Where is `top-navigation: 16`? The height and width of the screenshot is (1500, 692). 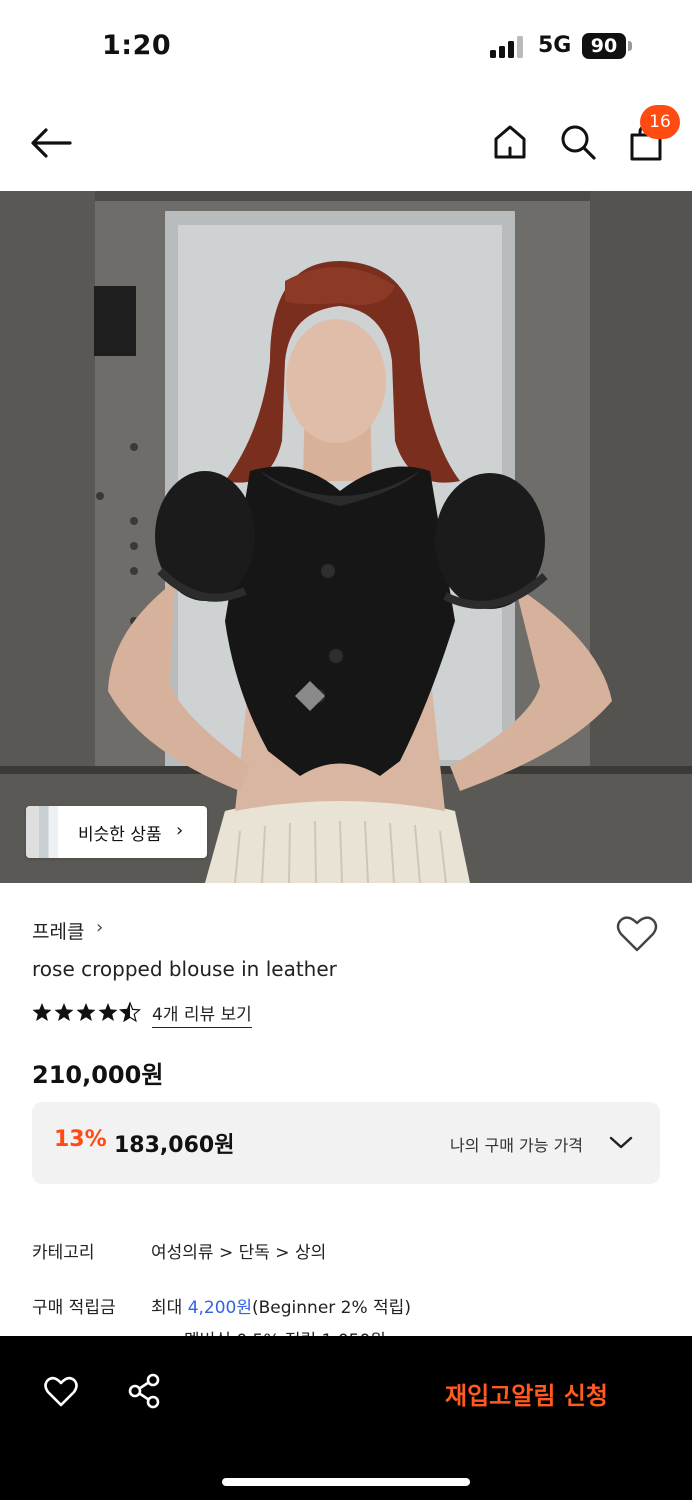
top-navigation: 16 is located at coordinates (346, 143).